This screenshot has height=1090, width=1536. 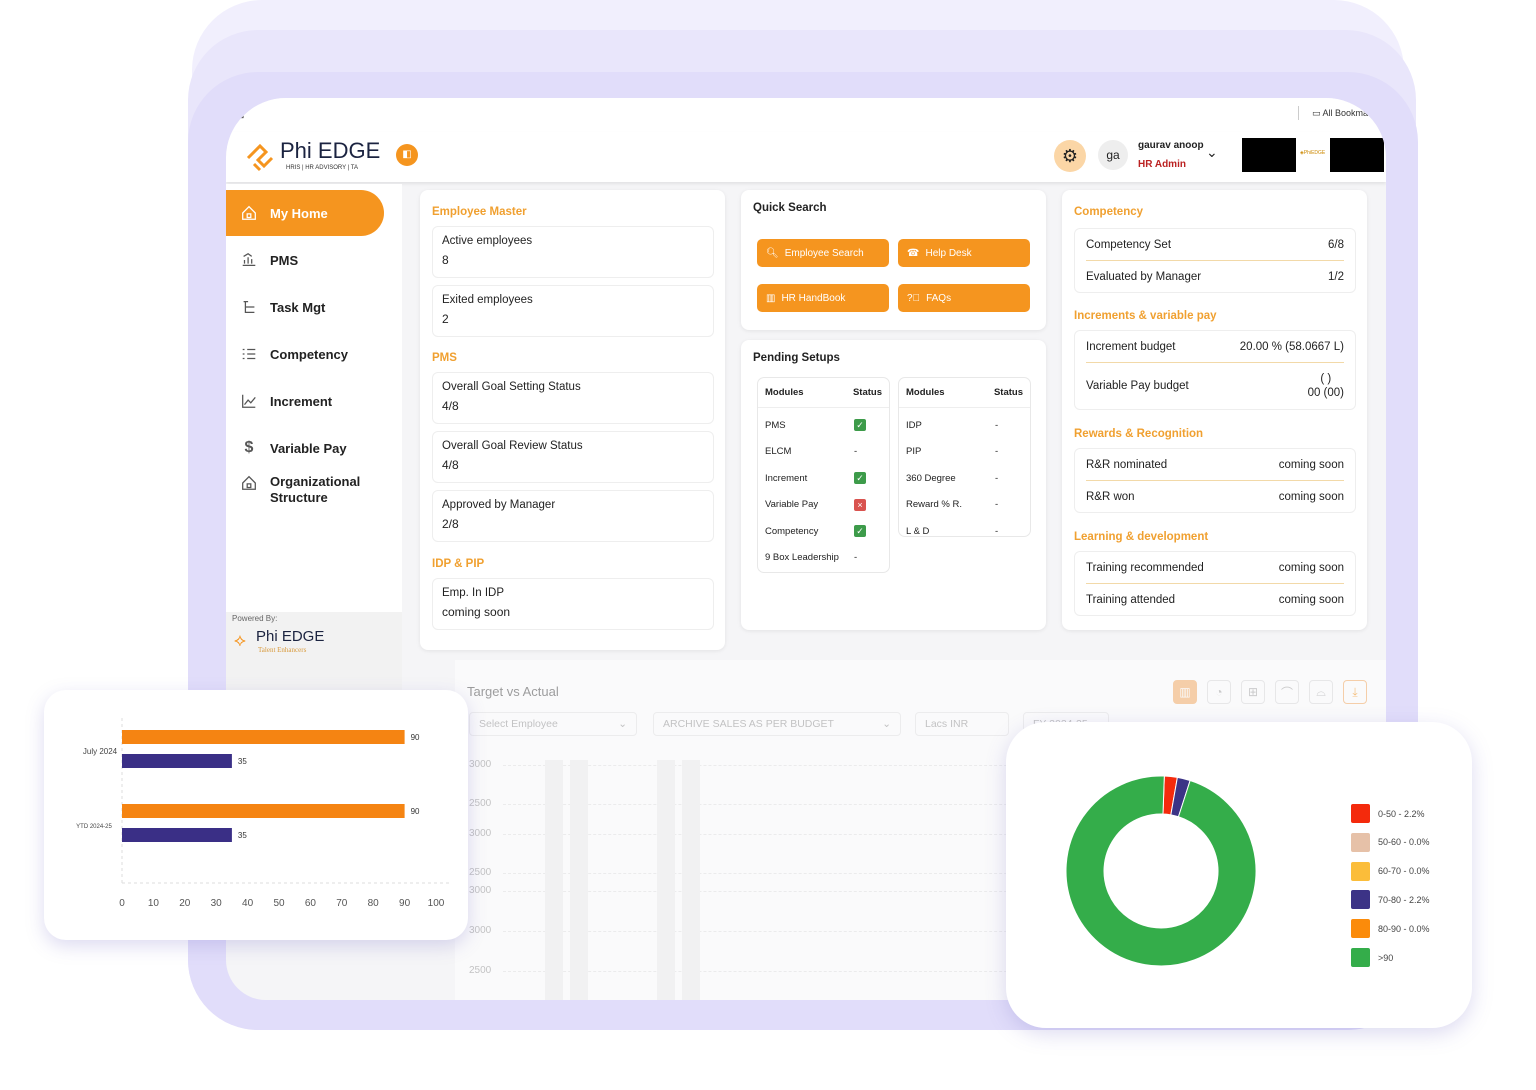 I want to click on download-icon: ⤓, so click(x=1355, y=692).